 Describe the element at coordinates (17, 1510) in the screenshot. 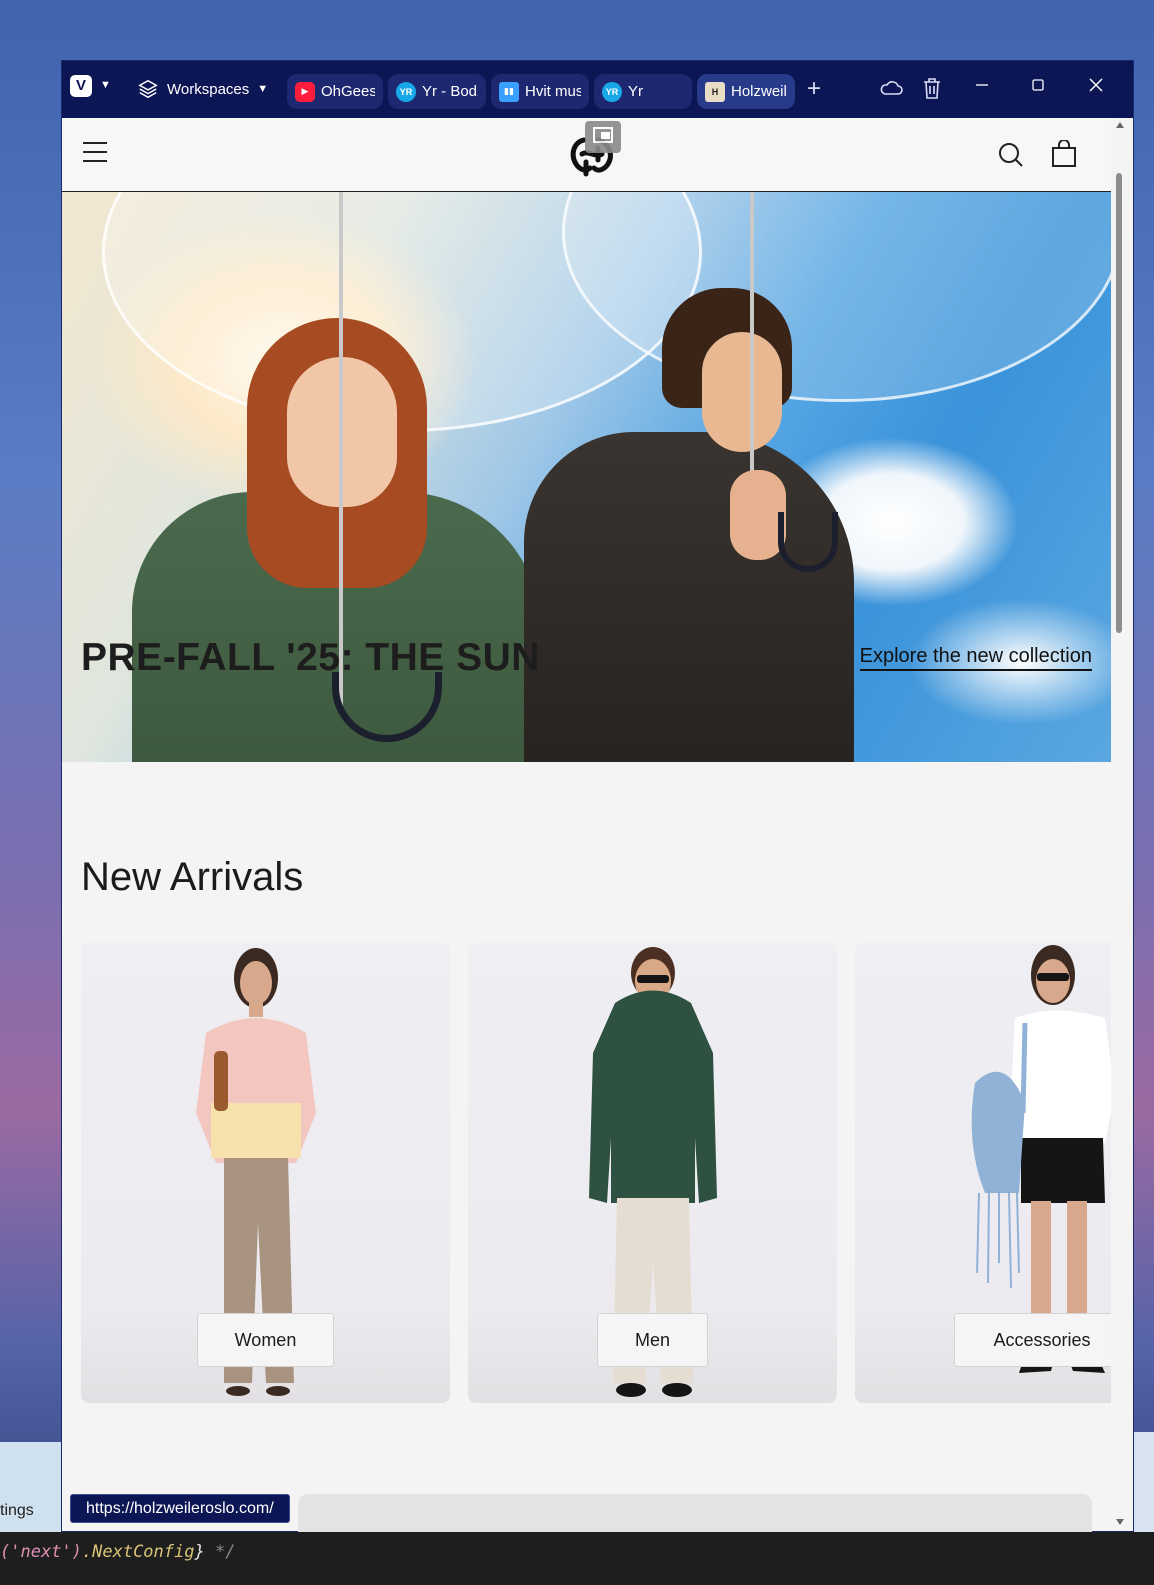

I see `settings-label: tings` at that location.